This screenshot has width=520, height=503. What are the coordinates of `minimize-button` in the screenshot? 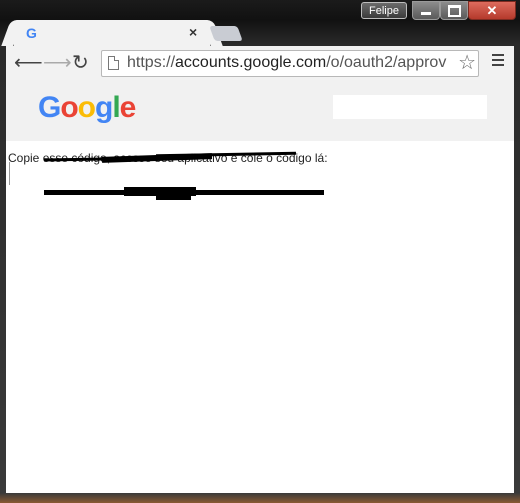 It's located at (426, 10).